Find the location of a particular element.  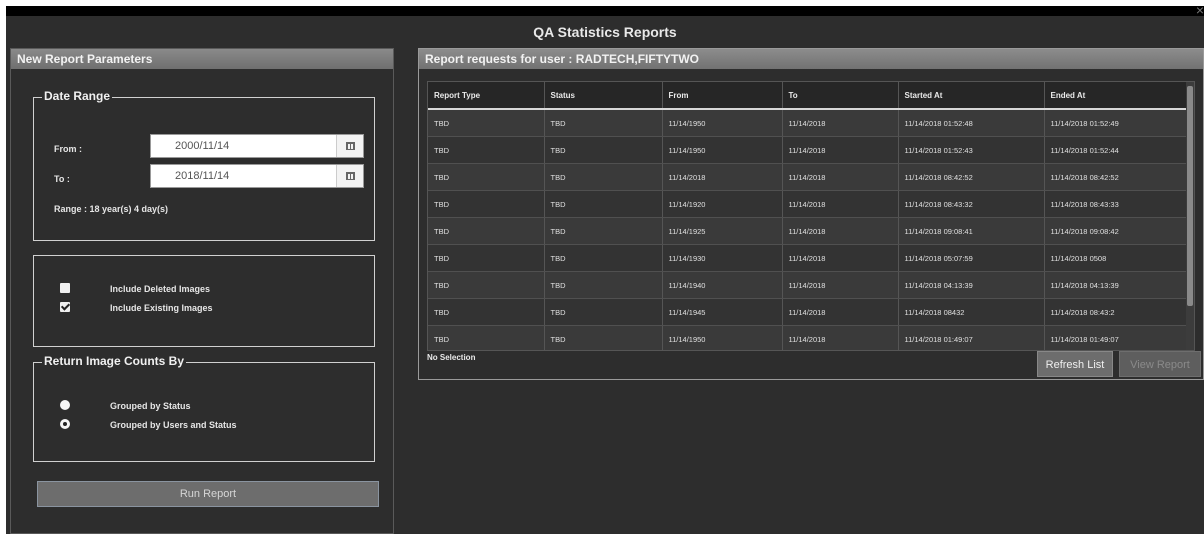

include-deleted-checkbox is located at coordinates (65, 288).